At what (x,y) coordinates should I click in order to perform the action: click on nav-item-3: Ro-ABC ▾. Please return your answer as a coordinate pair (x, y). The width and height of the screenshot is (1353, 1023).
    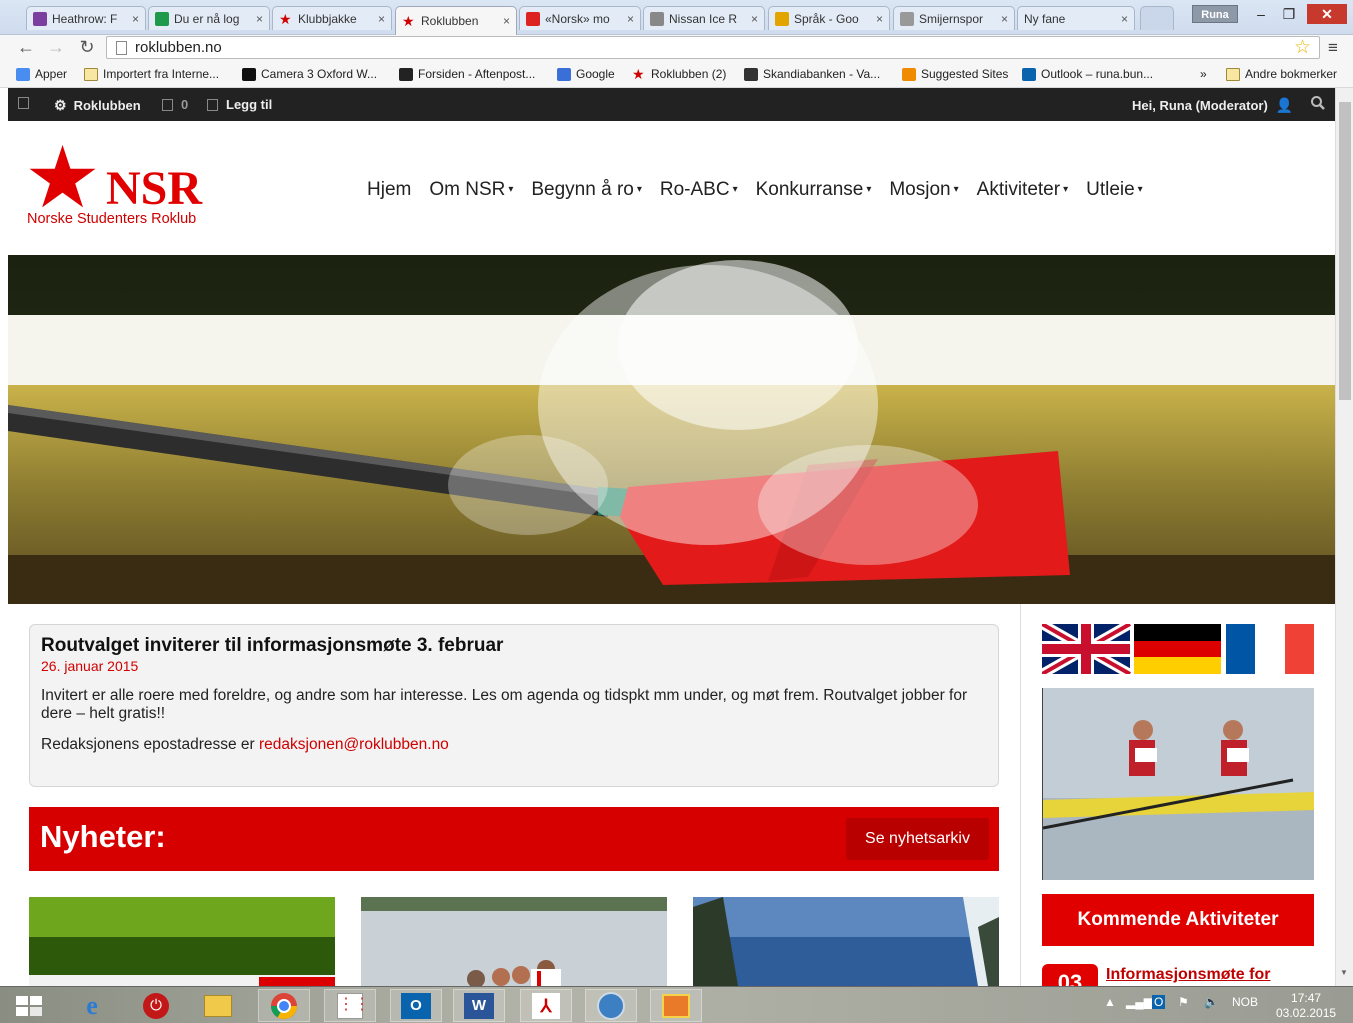
    Looking at the image, I should click on (699, 190).